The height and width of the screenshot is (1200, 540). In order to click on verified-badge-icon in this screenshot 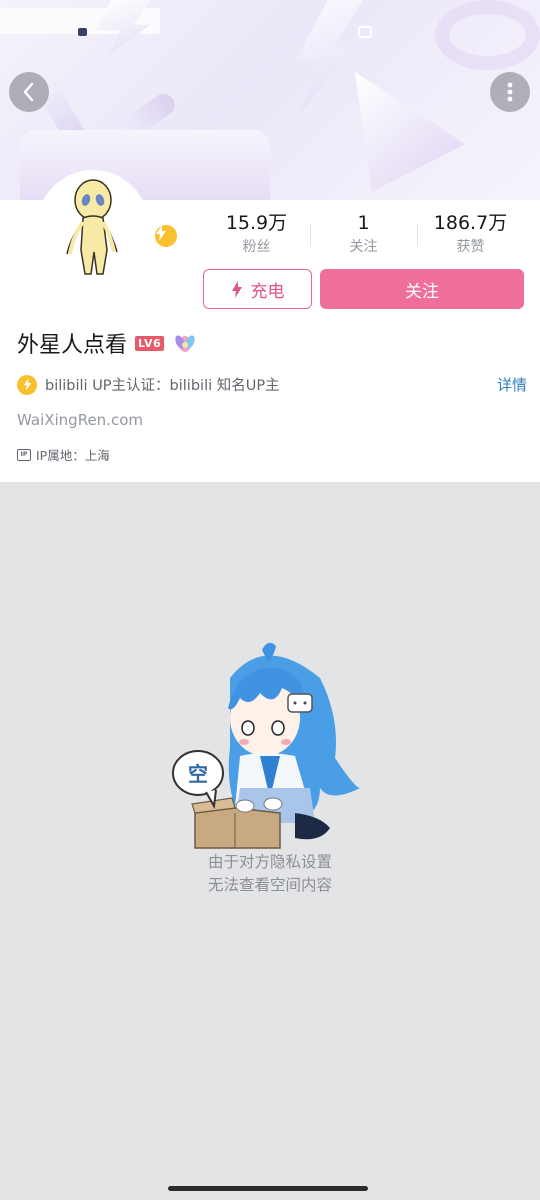, I will do `click(166, 236)`.